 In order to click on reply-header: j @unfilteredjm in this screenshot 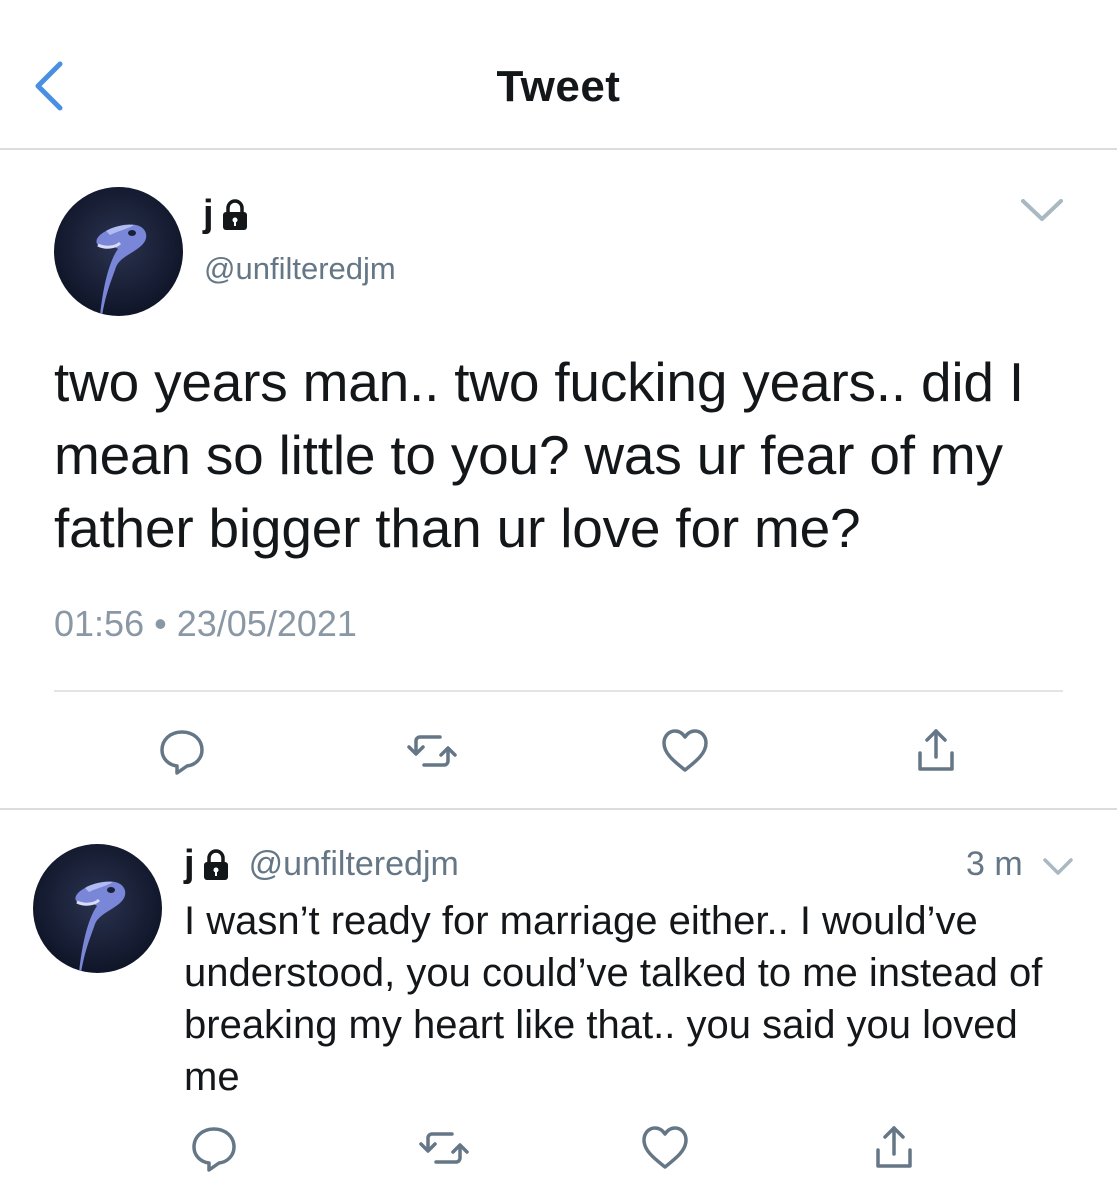, I will do `click(321, 864)`.